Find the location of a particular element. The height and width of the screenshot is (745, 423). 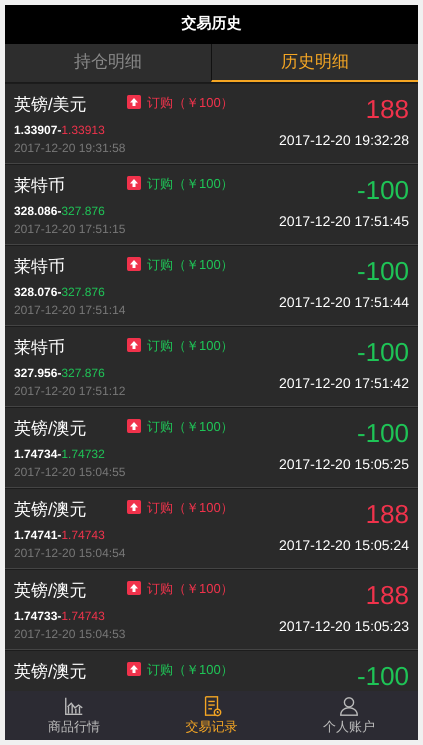

trade-row: 莱特币 订购（￥100） 328.086-327.876 2017-12-20 17:51:15 -100 2017-12-20 17:51:45 is located at coordinates (211, 204).